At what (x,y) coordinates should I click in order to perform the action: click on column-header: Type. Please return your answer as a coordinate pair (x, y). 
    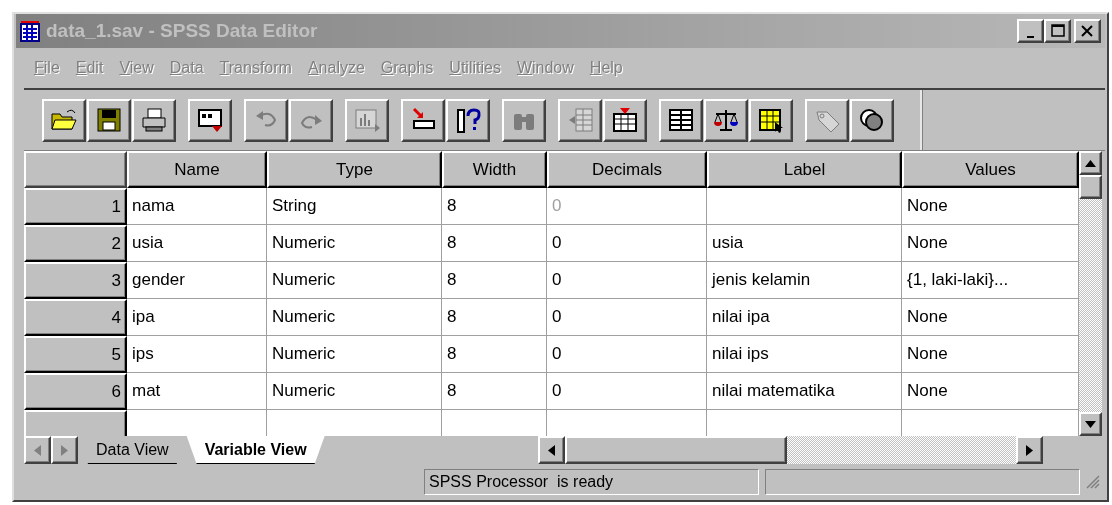
    Looking at the image, I should click on (354, 169).